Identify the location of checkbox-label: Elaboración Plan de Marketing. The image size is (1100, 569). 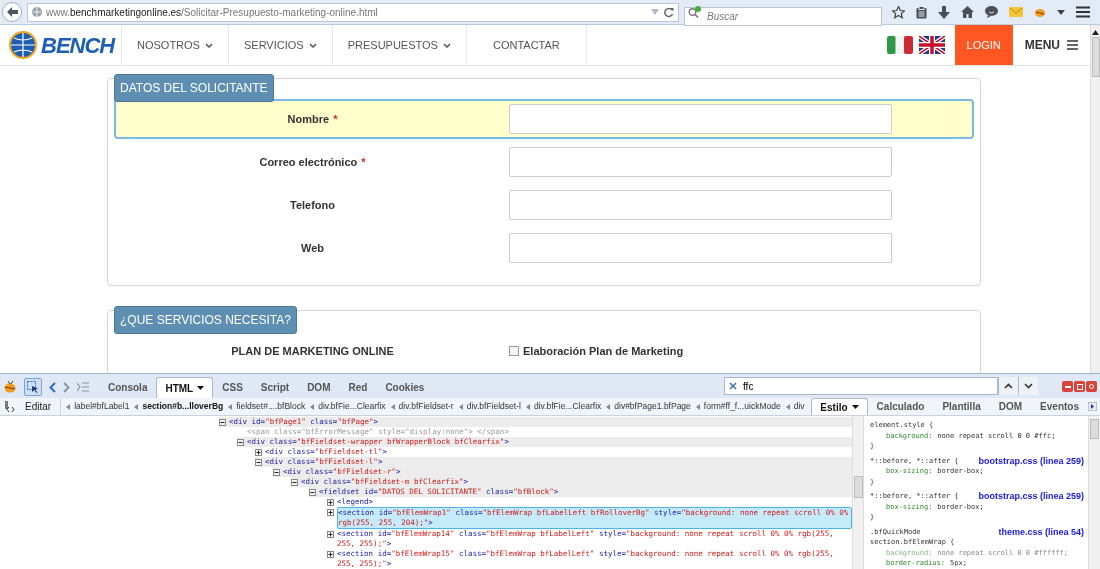
(603, 351).